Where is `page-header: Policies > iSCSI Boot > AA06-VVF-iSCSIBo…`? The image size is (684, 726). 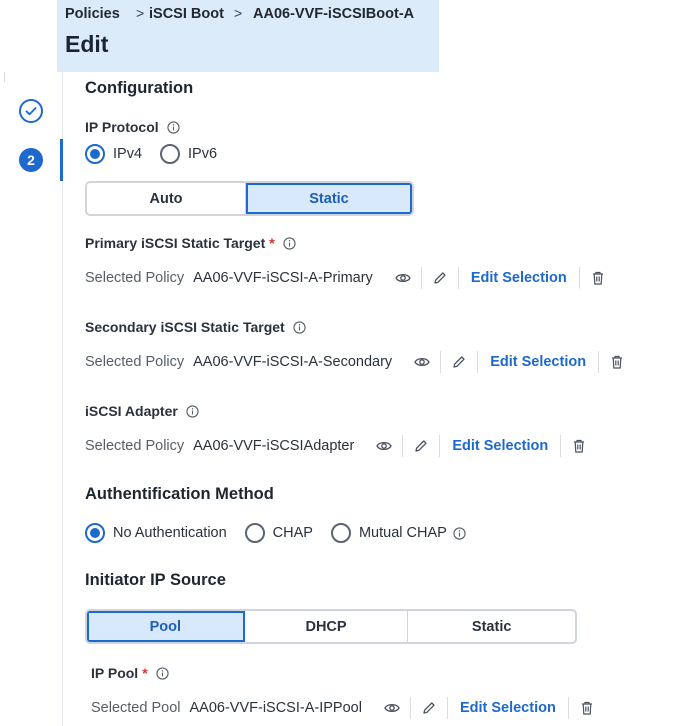
page-header: Policies > iSCSI Boot > AA06-VVF-iSCSIBo… is located at coordinates (248, 36).